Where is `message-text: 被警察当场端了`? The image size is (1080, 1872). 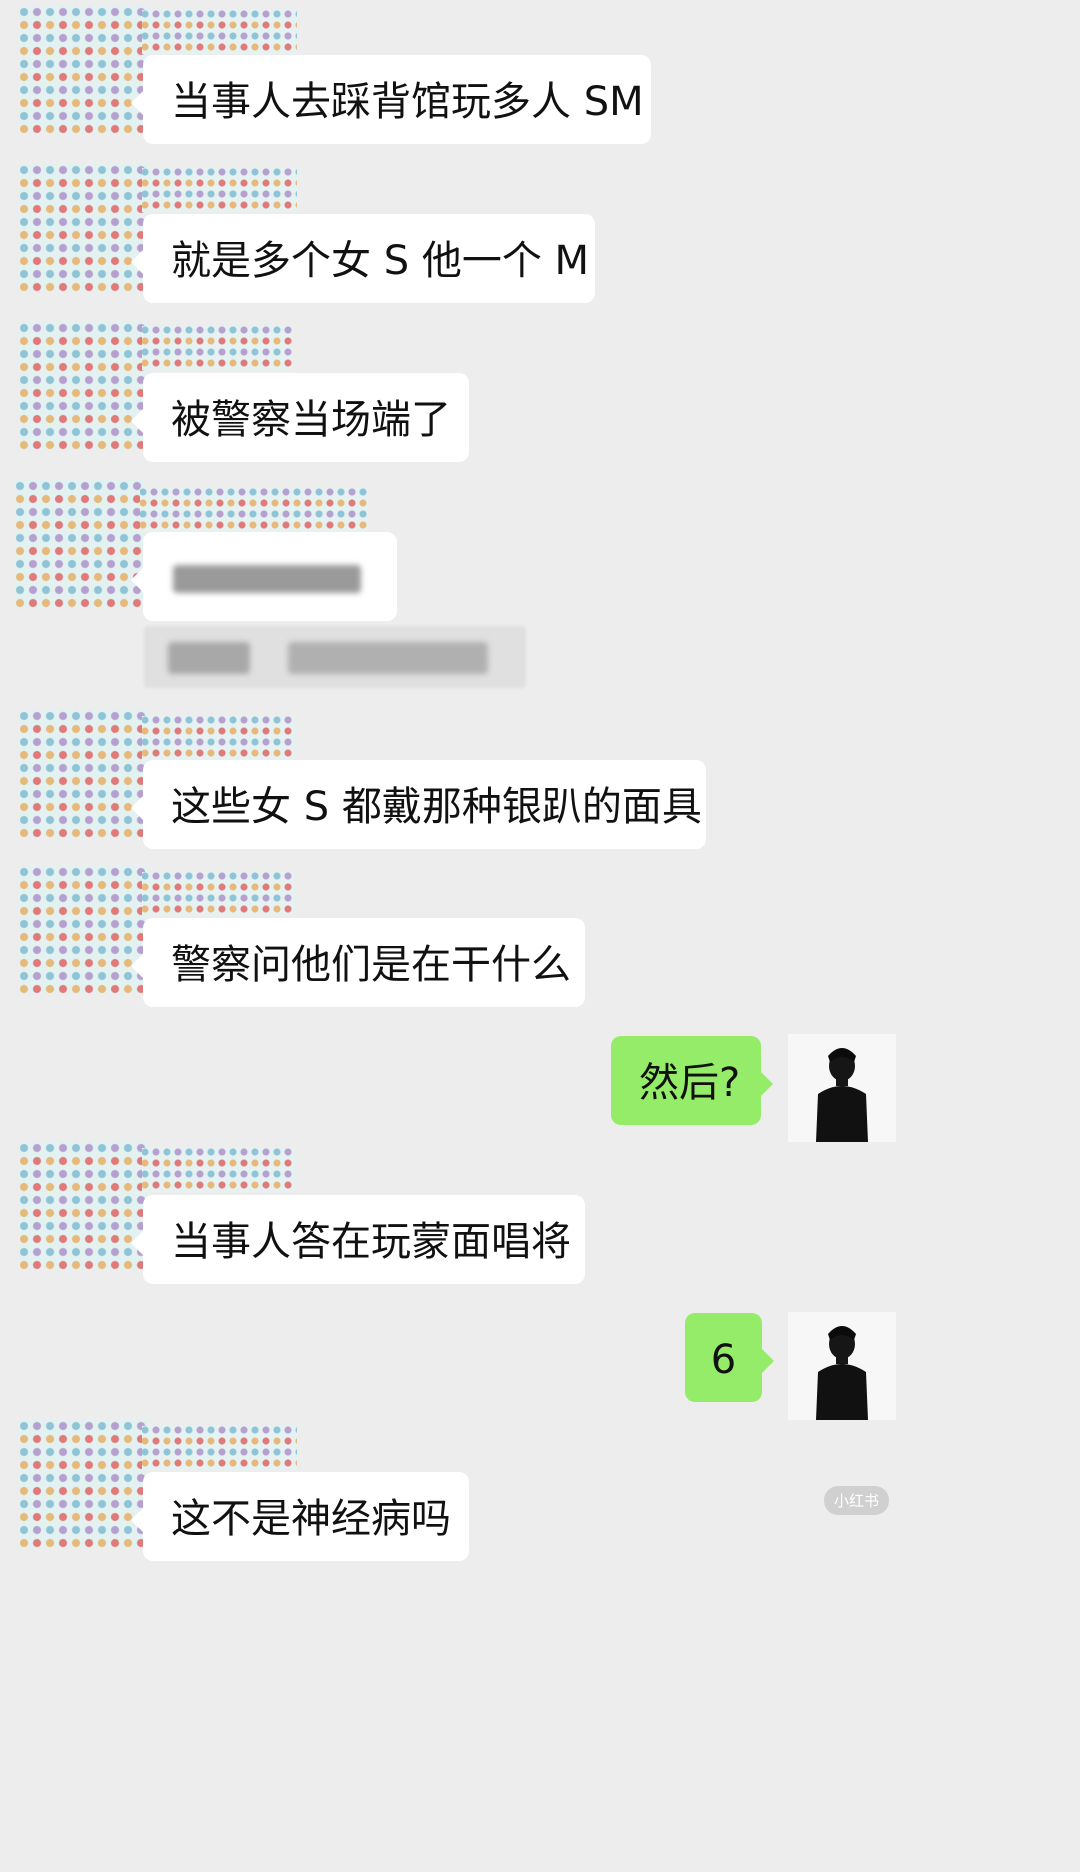
message-text: 被警察当场端了 is located at coordinates (311, 420).